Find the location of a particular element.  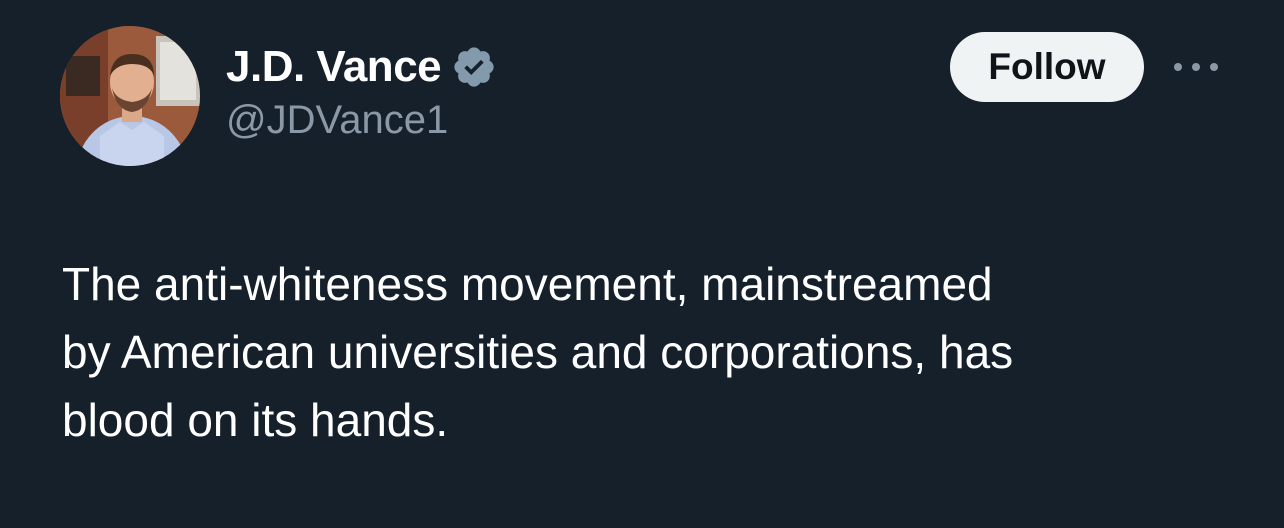

avatar-photo is located at coordinates (130, 96).